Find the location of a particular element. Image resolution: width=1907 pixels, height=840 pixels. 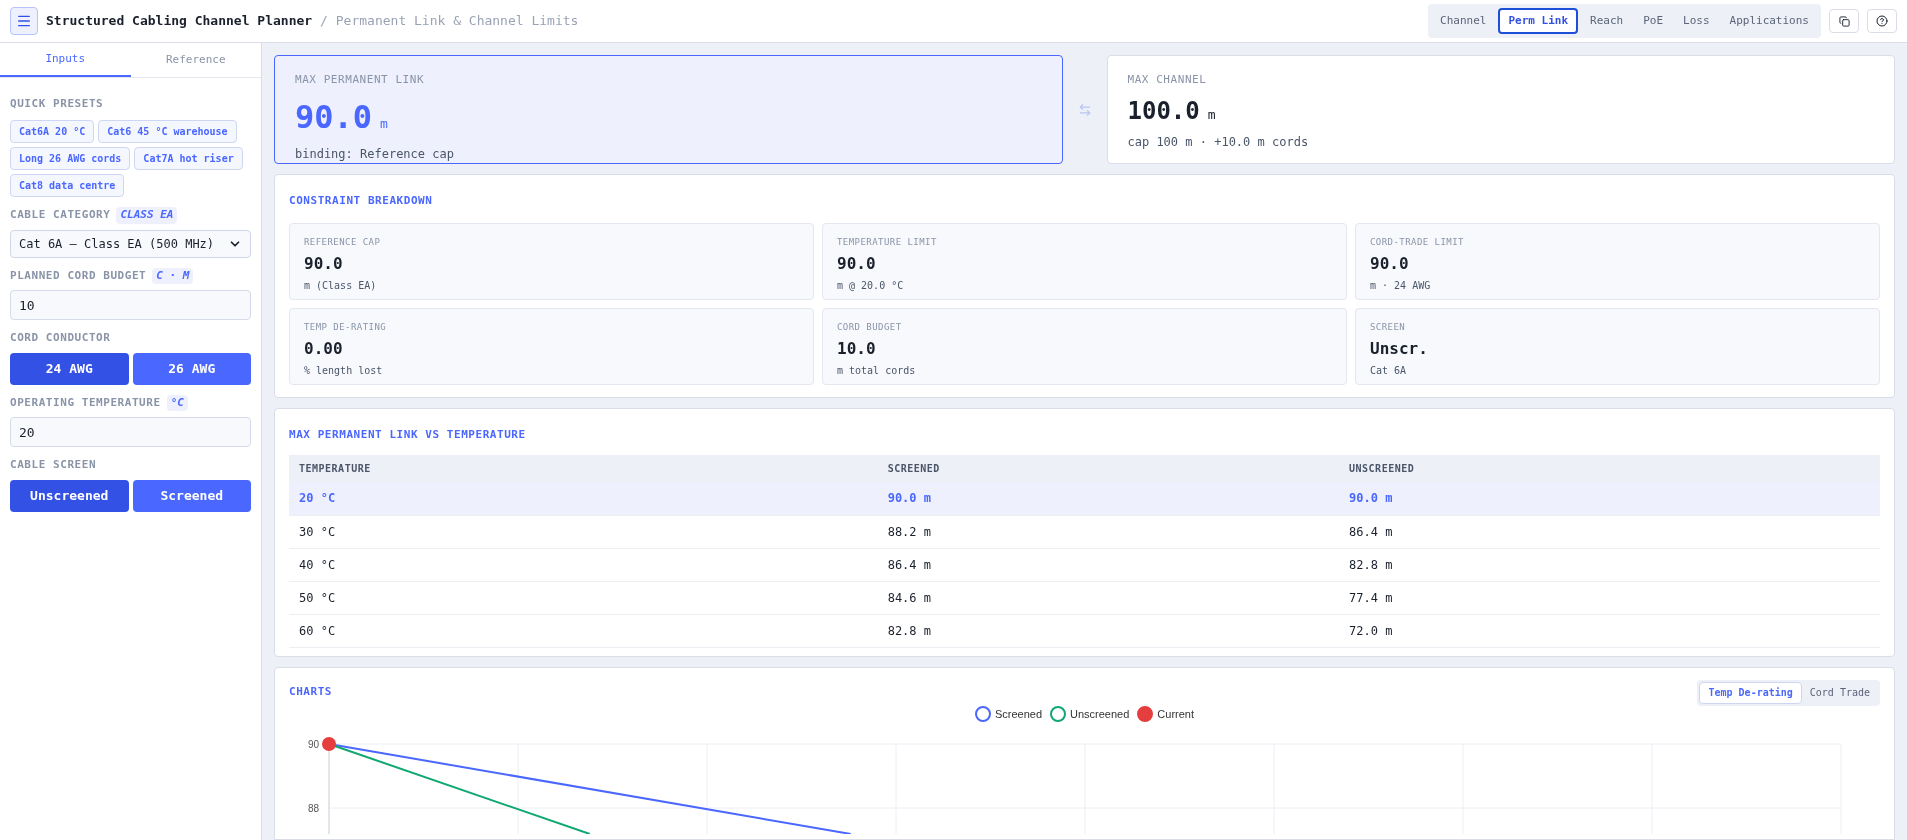

chart-tab: Temp De-rating is located at coordinates (1750, 692).